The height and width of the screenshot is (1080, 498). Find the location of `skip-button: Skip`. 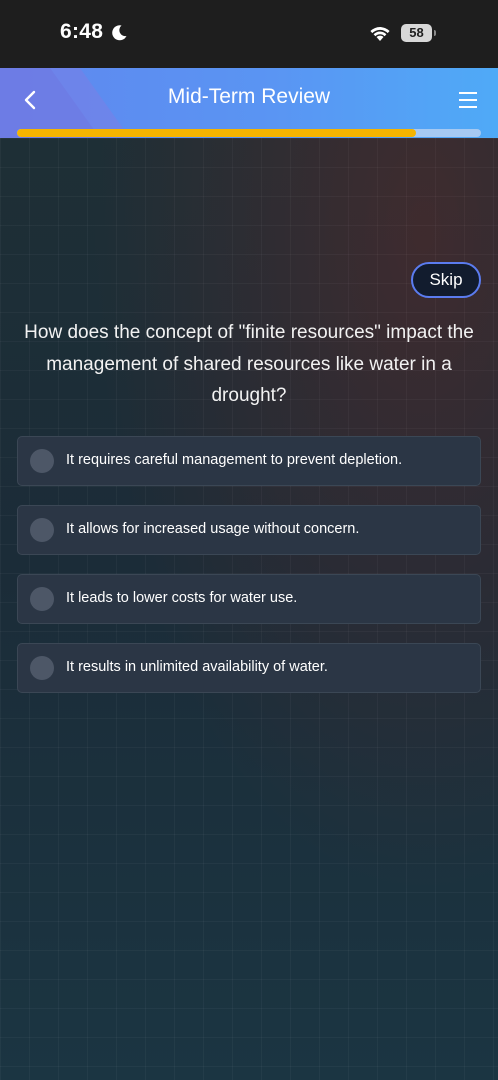

skip-button: Skip is located at coordinates (446, 280).